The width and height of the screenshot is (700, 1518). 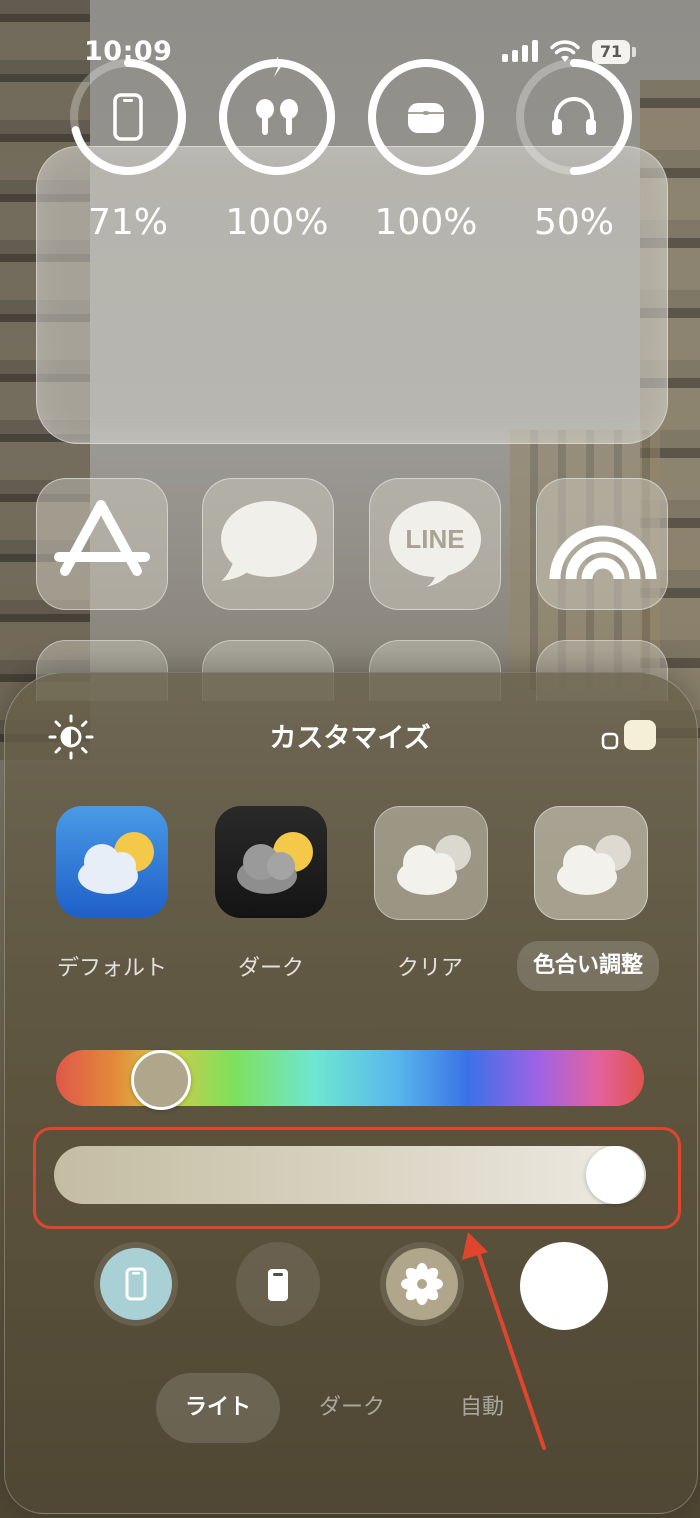 I want to click on weather-default-icon, so click(x=116, y=863).